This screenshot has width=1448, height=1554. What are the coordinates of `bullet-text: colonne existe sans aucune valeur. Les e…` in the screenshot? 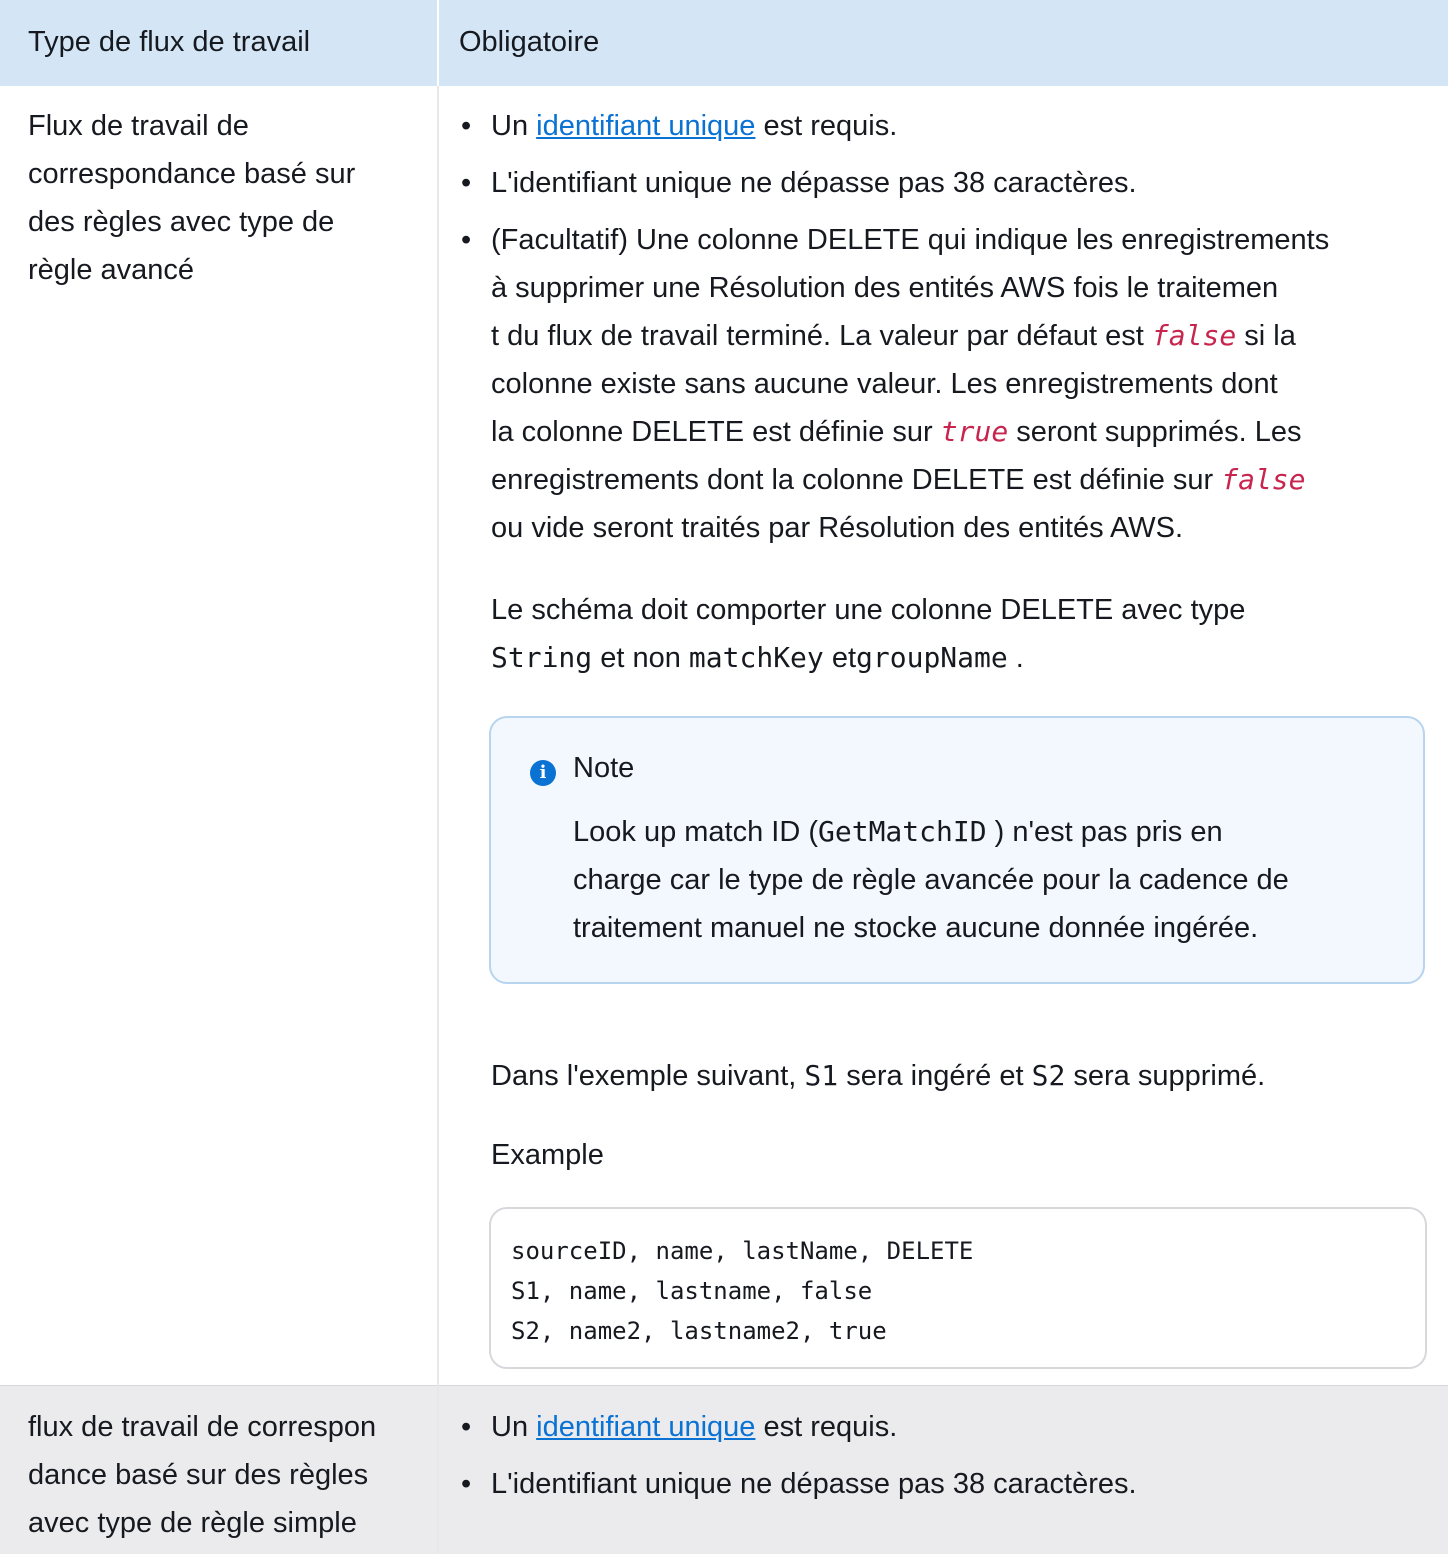 It's located at (884, 384).